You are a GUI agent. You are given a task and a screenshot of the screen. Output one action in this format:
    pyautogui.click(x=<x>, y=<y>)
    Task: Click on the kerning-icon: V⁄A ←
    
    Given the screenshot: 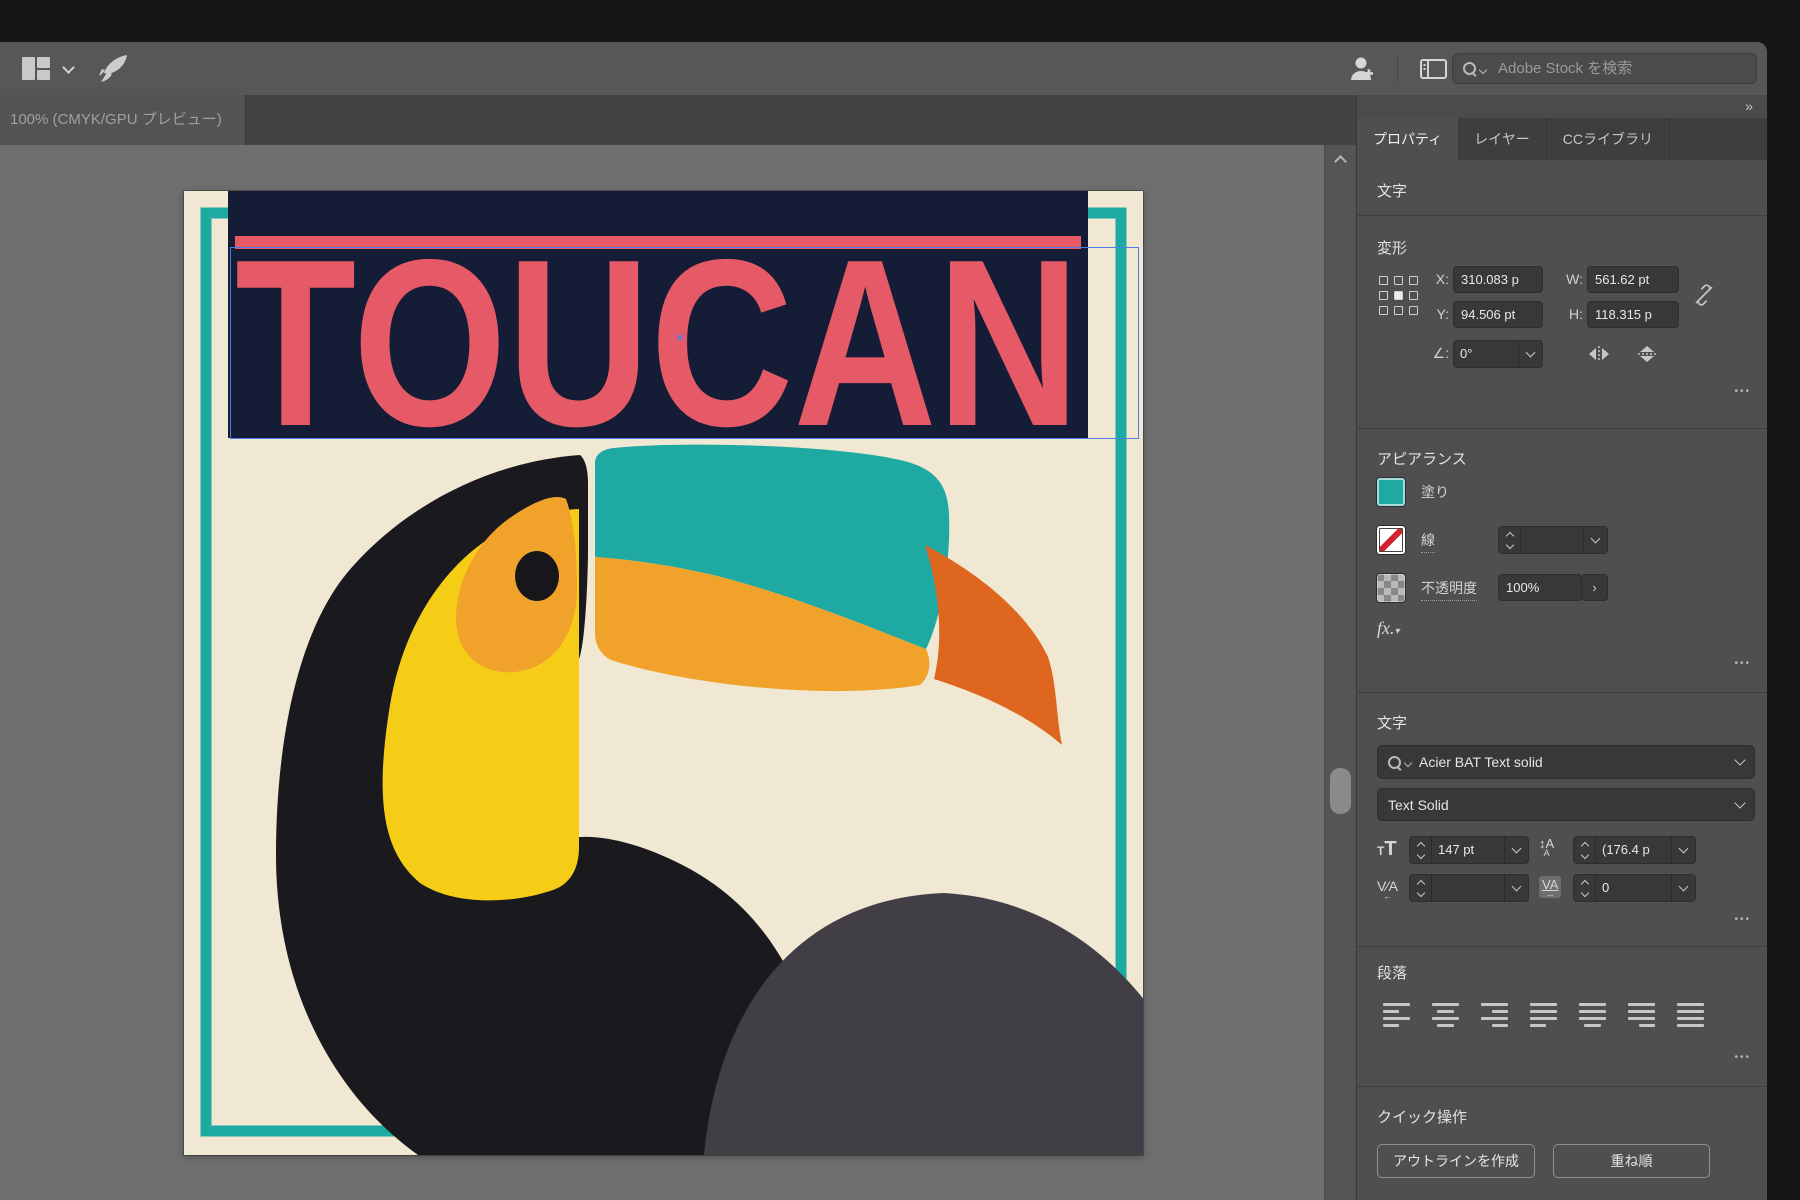 What is the action you would take?
    pyautogui.click(x=1388, y=889)
    